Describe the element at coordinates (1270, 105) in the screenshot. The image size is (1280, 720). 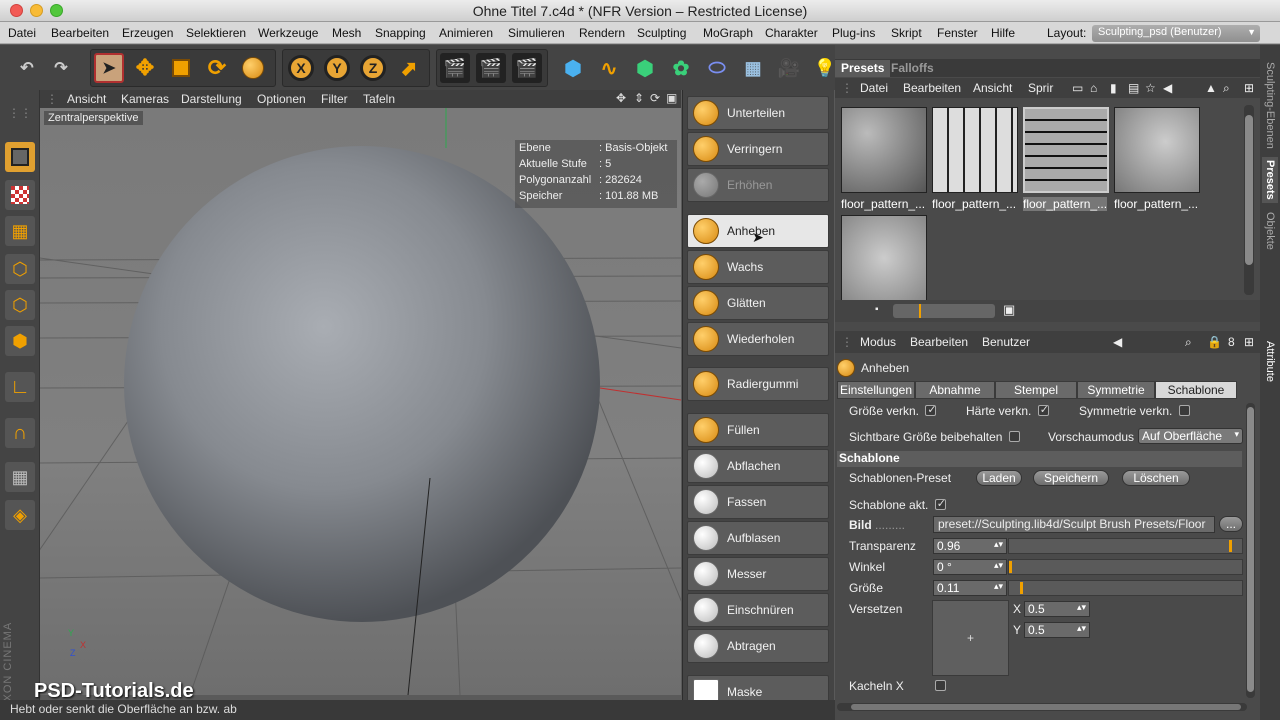
I see `sidetab-sculpting-ebenen: Sculpting-Ebenen` at that location.